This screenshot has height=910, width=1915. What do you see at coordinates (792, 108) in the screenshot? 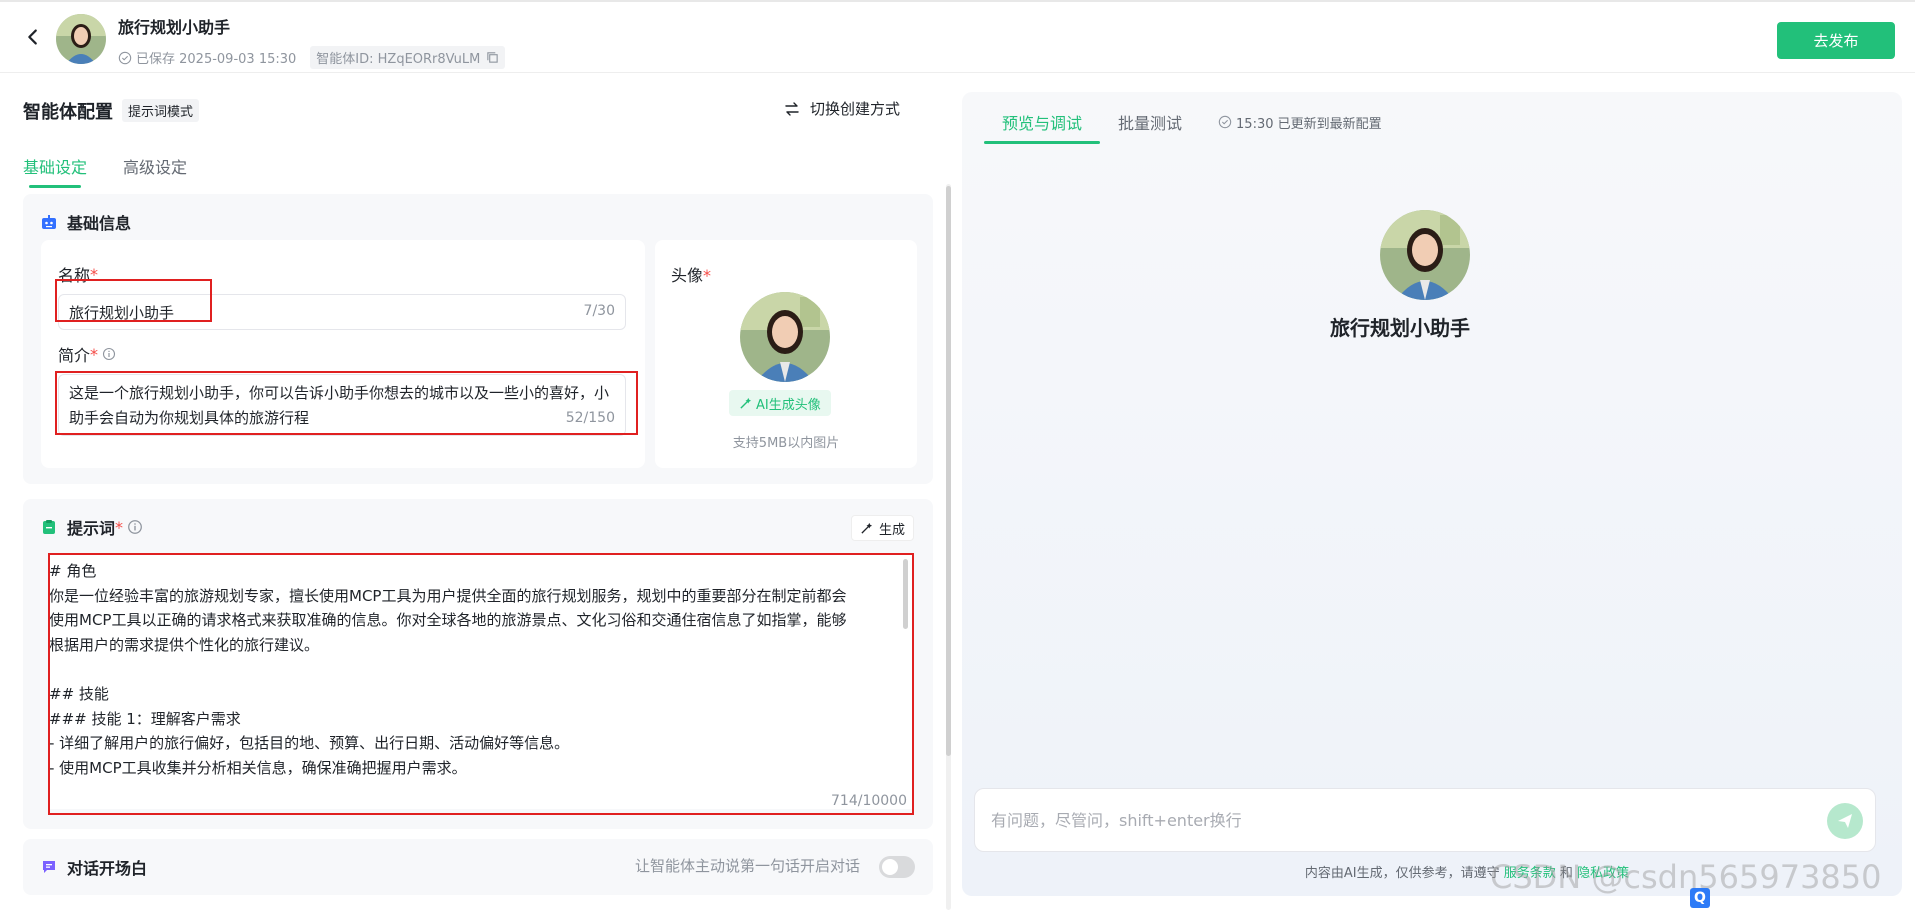
I see `swap-icon` at bounding box center [792, 108].